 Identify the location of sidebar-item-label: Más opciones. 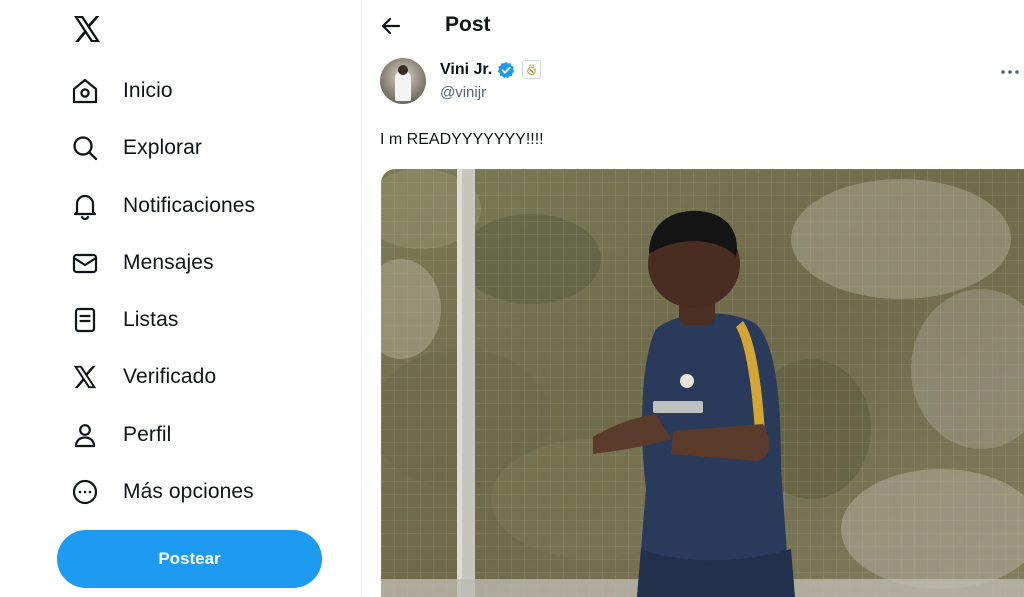
(188, 491).